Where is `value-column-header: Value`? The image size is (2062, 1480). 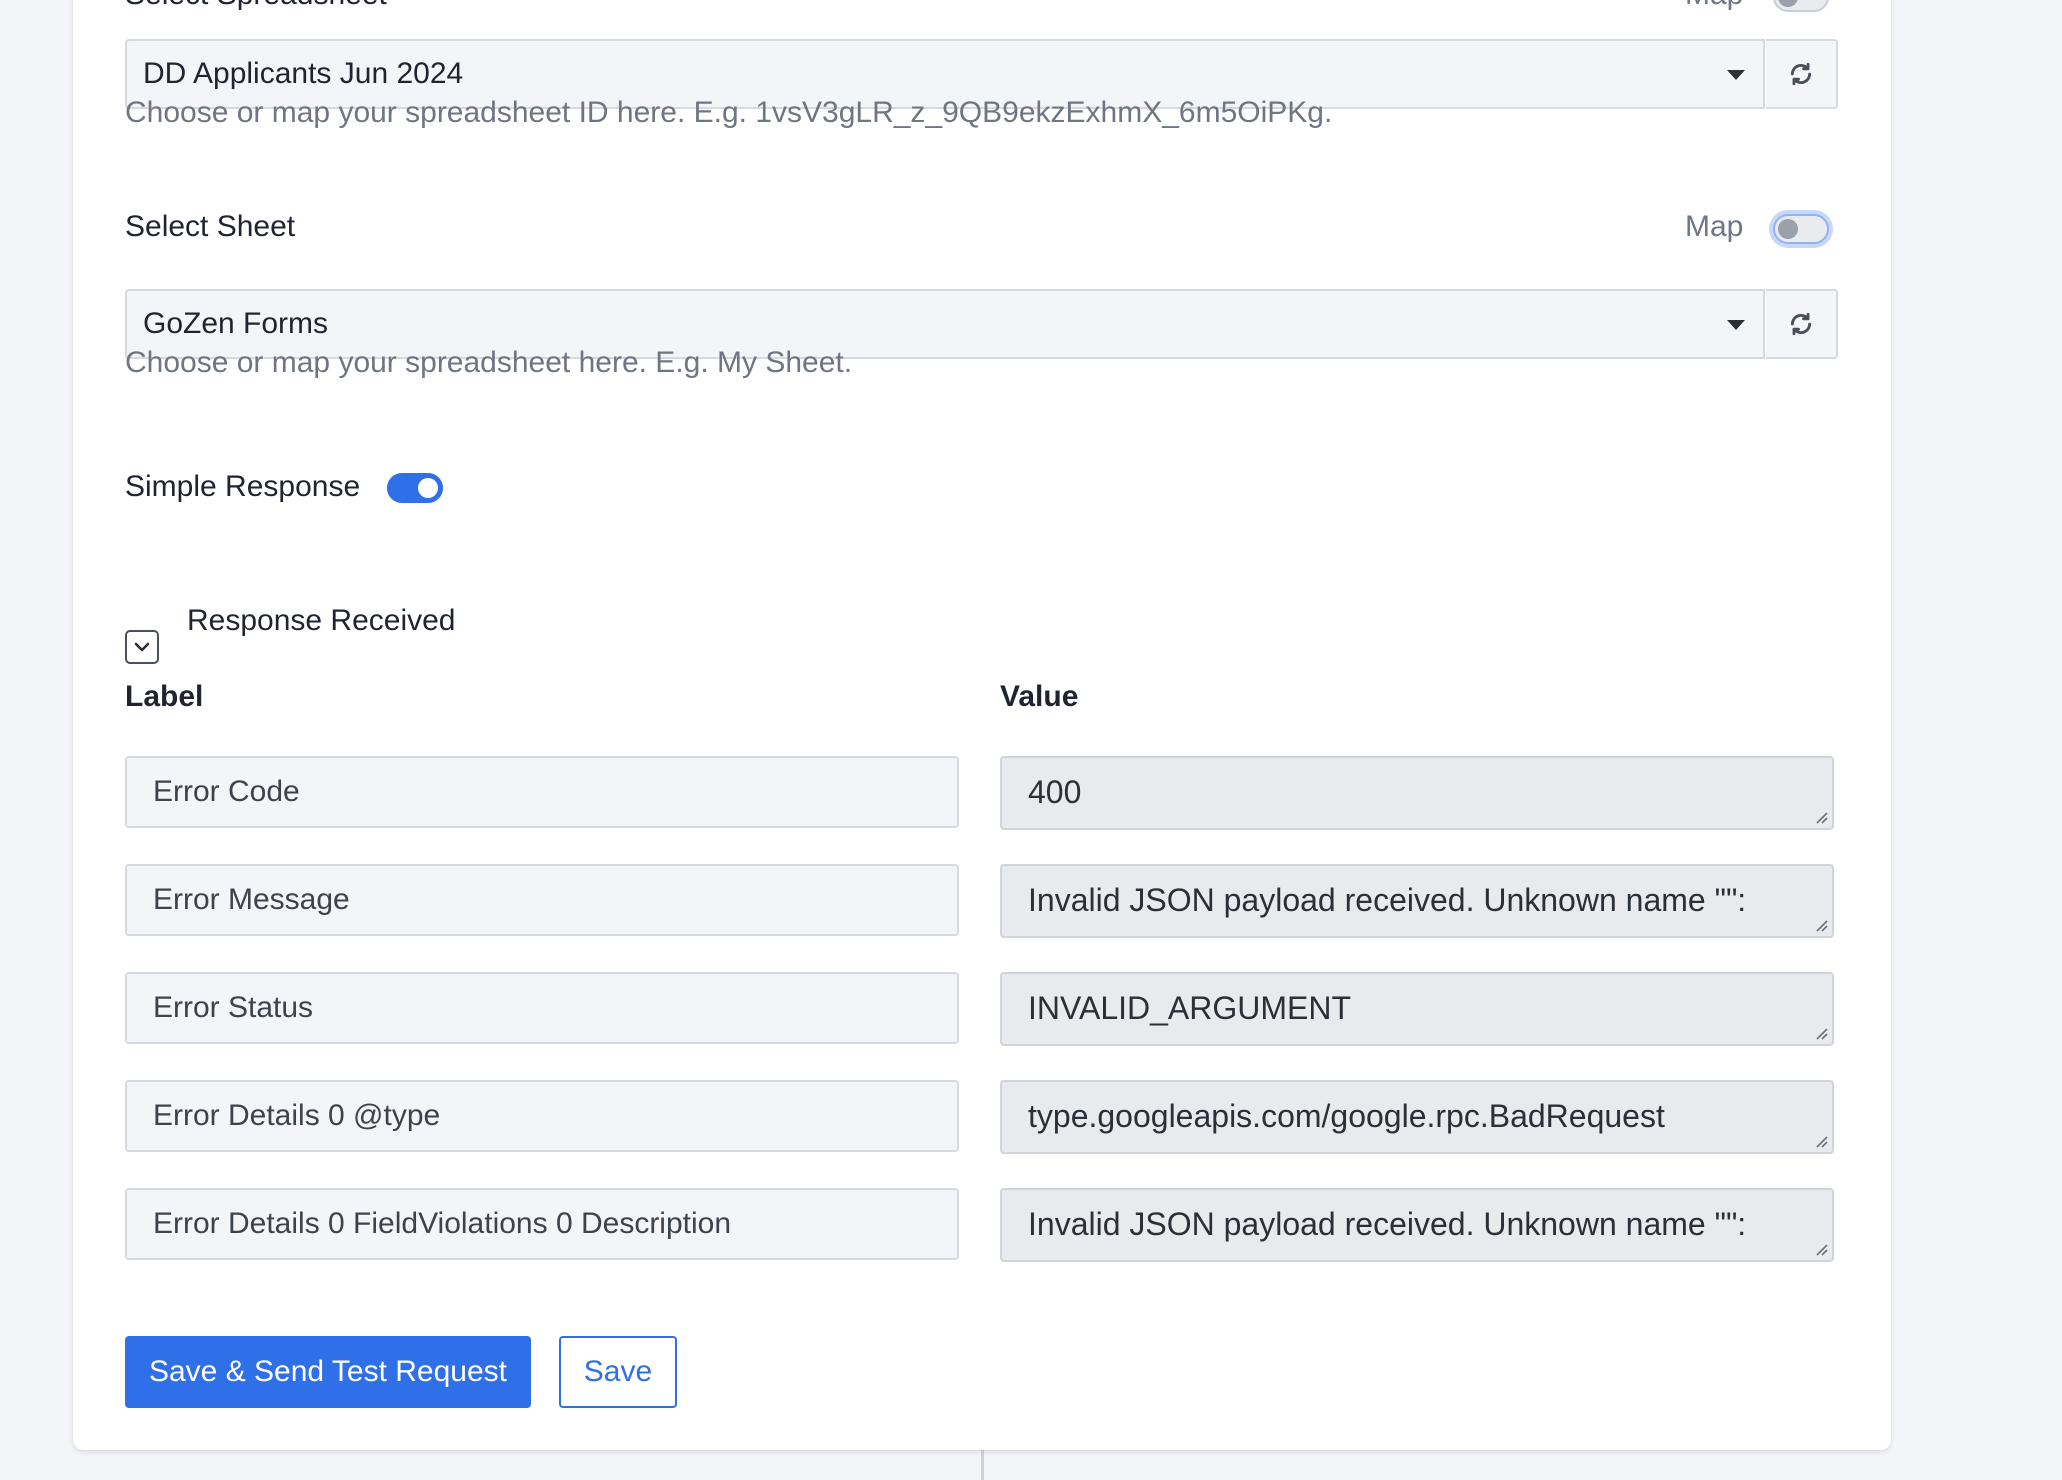 value-column-header: Value is located at coordinates (1039, 696).